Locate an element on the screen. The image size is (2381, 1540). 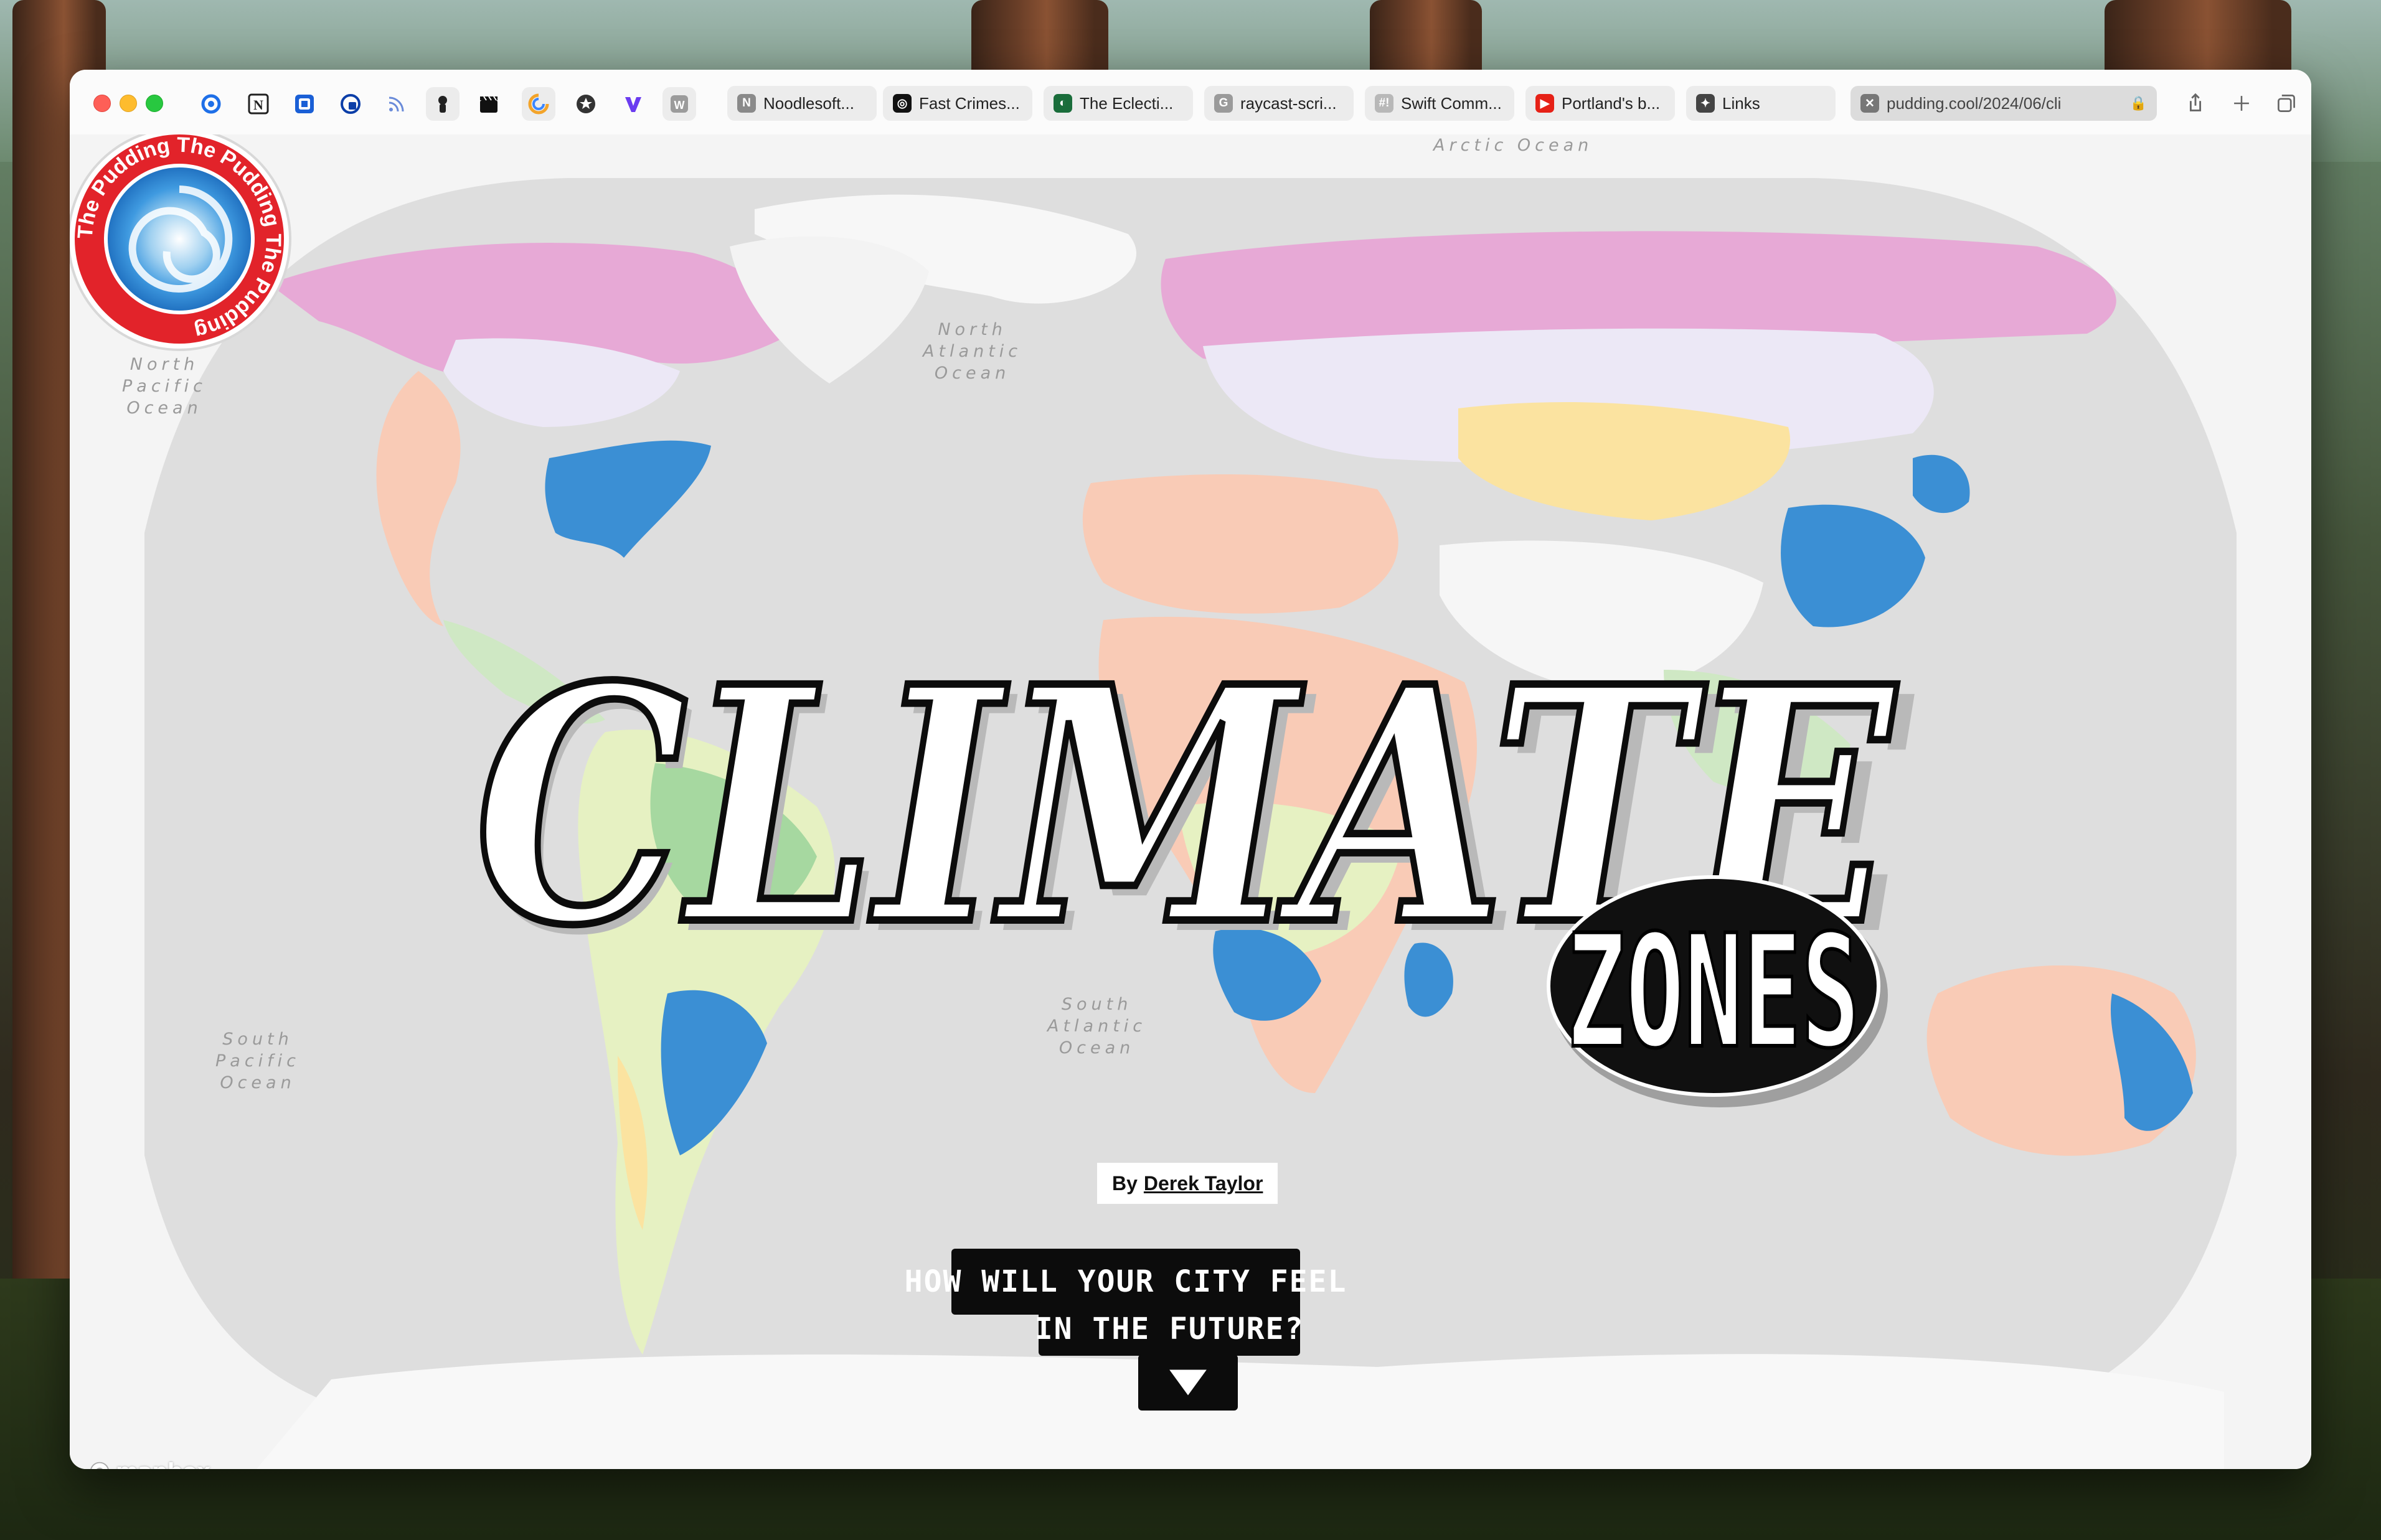
arrow-down-icon is located at coordinates (1188, 1382).